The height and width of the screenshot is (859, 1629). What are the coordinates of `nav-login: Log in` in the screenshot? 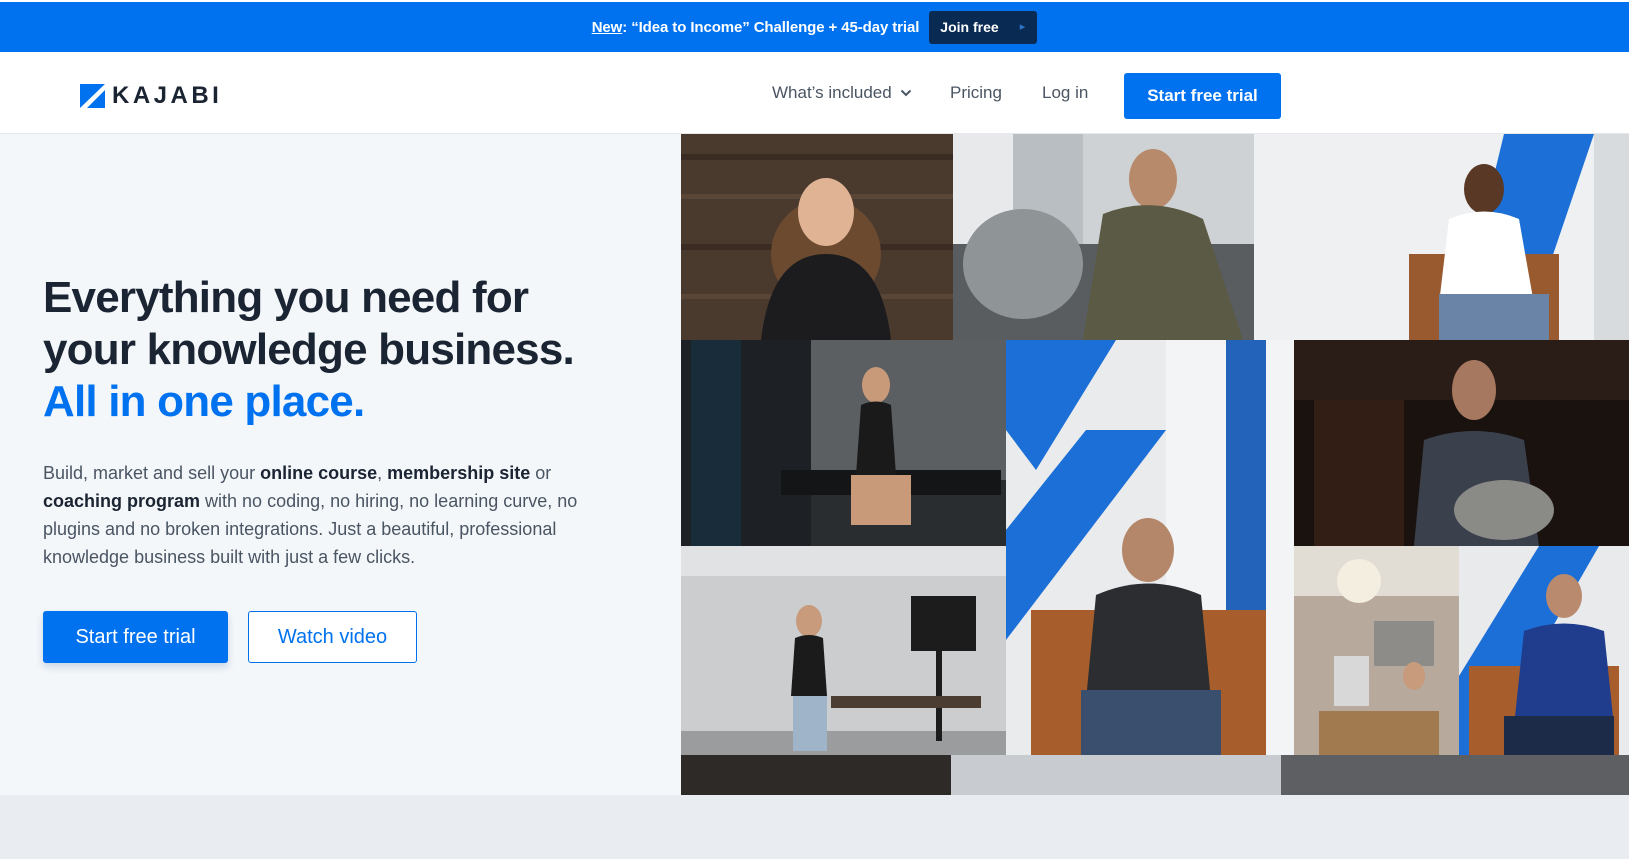 It's located at (1065, 93).